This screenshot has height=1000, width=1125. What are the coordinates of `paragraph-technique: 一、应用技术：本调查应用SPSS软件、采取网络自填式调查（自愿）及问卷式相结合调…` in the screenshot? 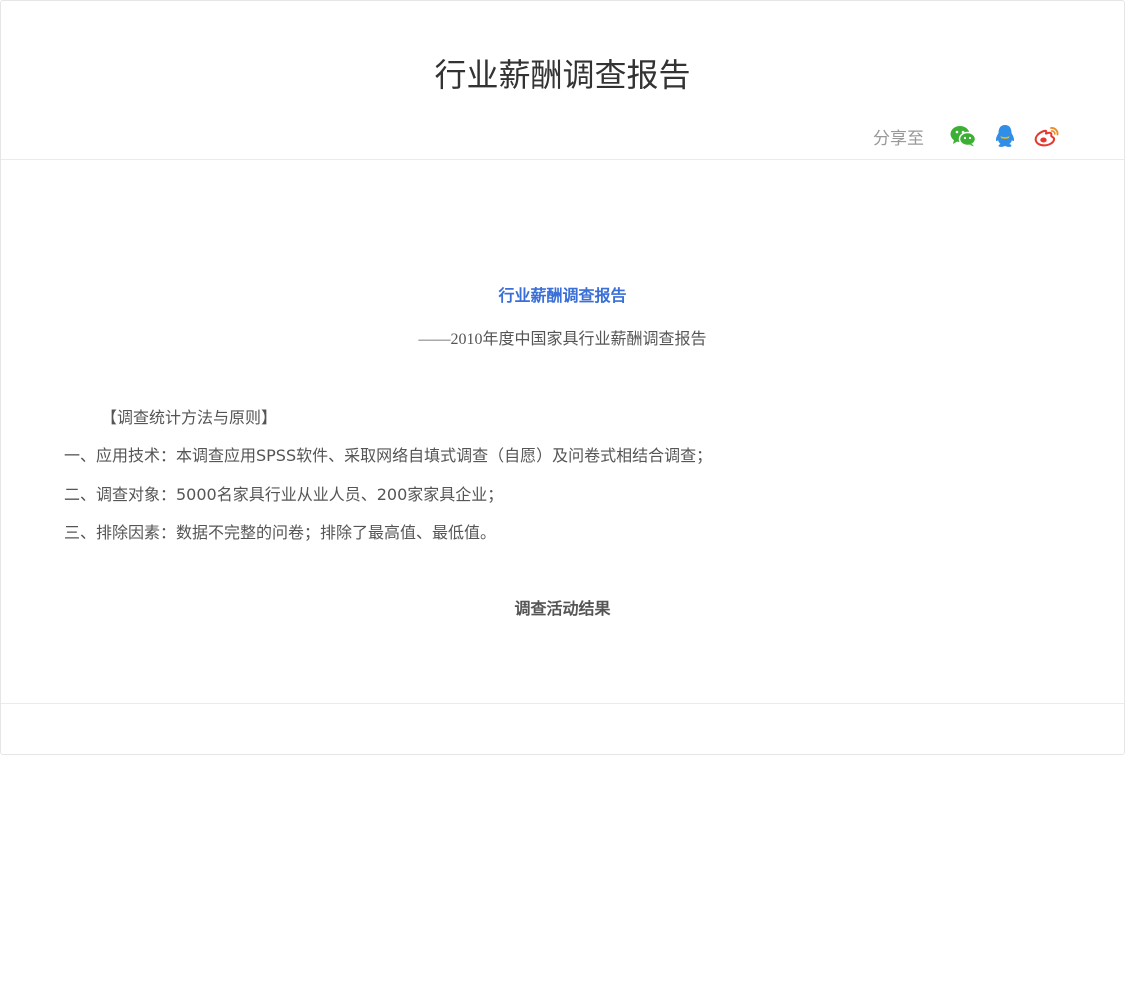 It's located at (388, 455).